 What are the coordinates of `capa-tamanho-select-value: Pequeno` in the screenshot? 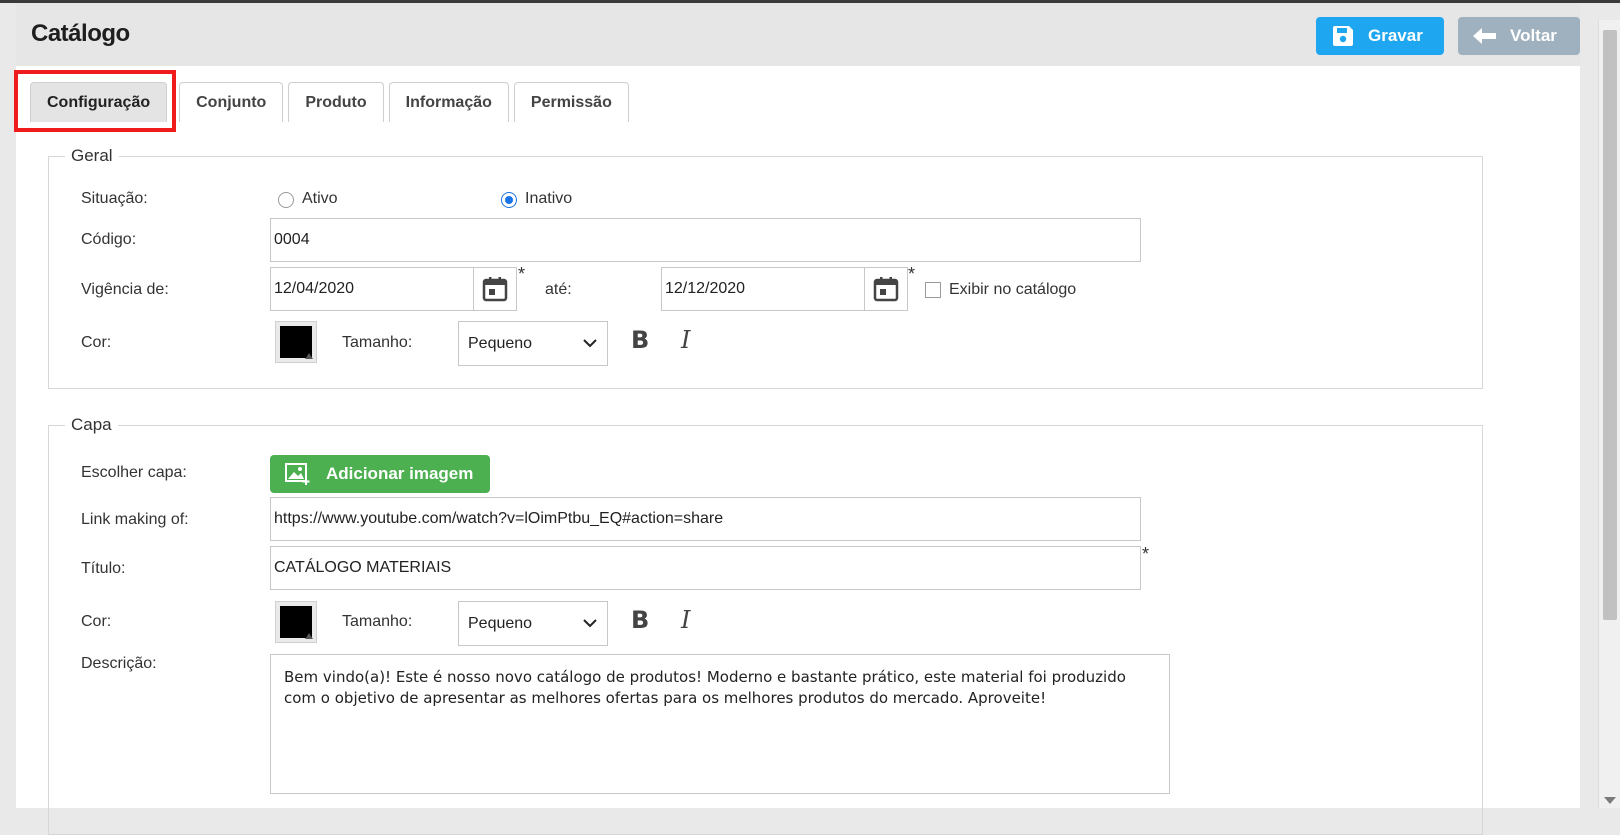 It's located at (500, 623).